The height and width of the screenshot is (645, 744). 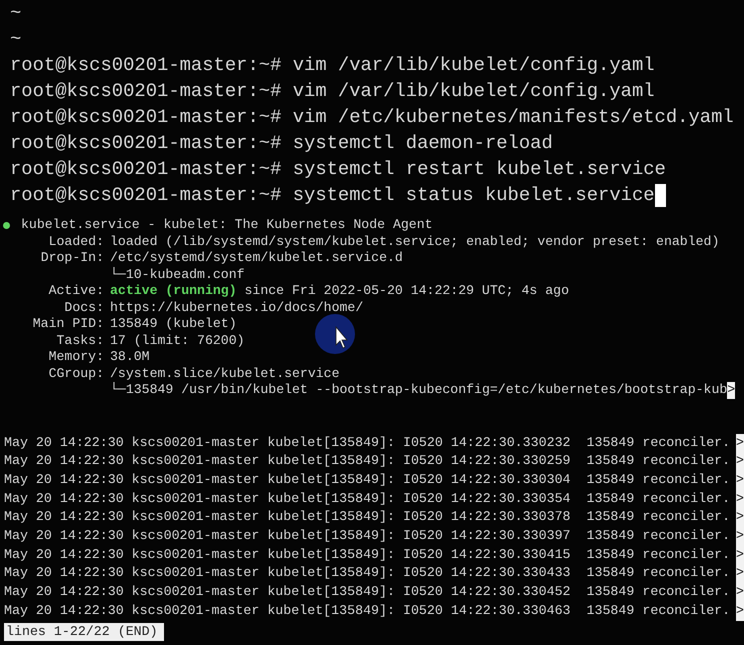 What do you see at coordinates (6, 225) in the screenshot?
I see `status-dot` at bounding box center [6, 225].